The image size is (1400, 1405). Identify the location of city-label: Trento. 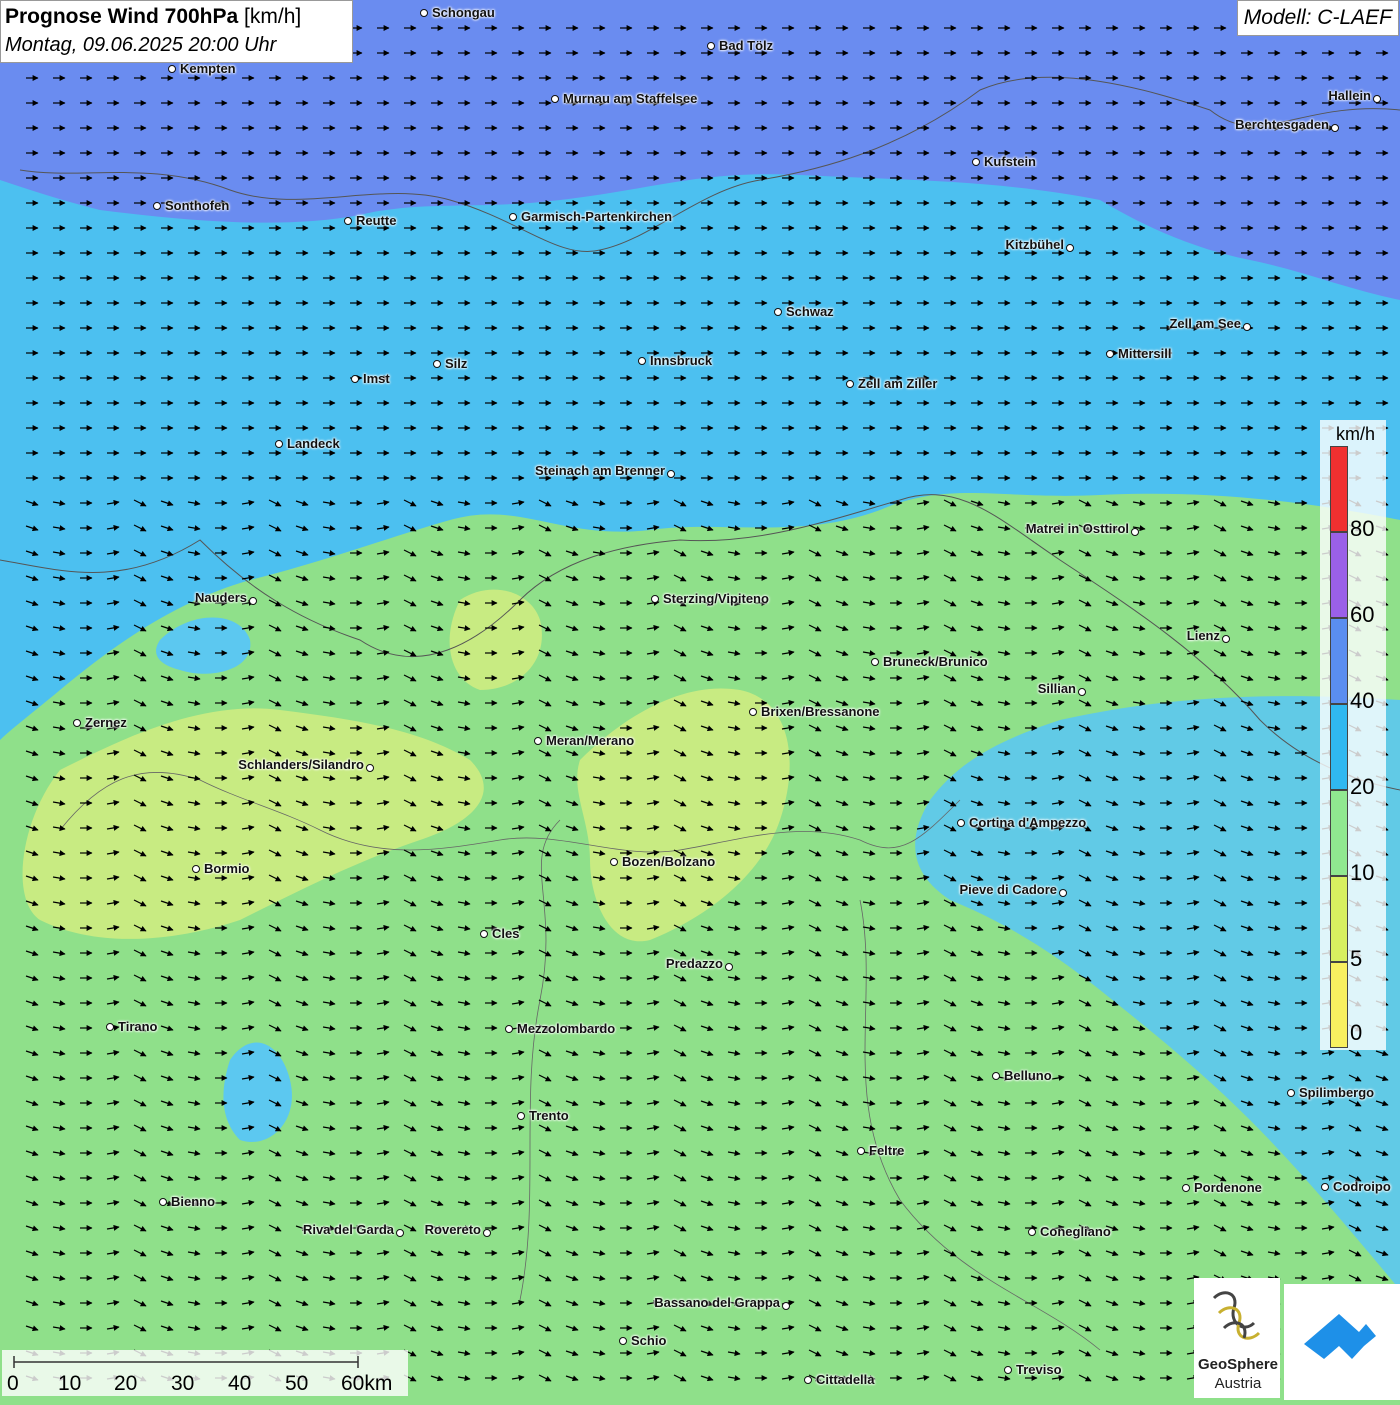
(549, 1115).